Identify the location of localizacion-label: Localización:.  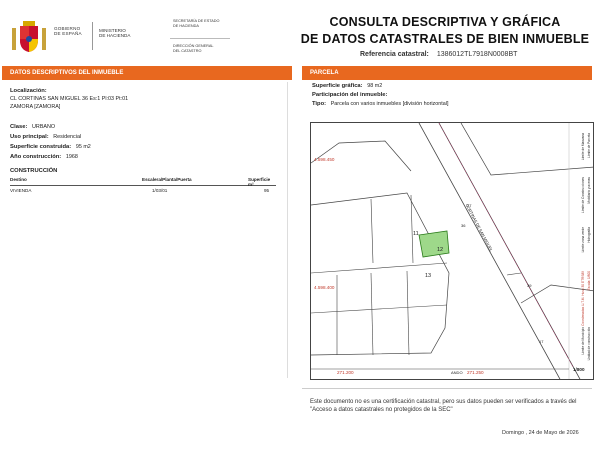
(28, 91).